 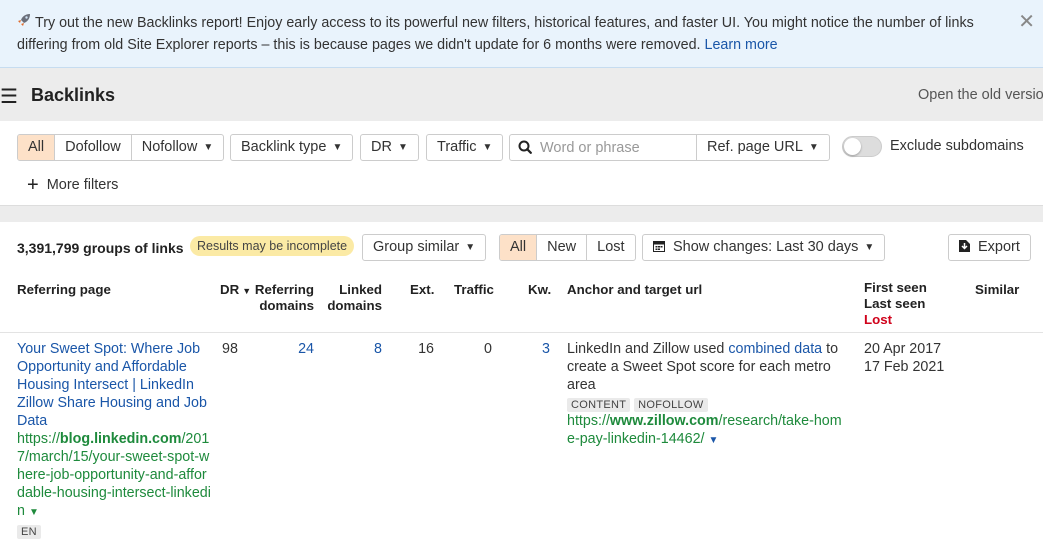 I want to click on status-new: New, so click(x=562, y=247).